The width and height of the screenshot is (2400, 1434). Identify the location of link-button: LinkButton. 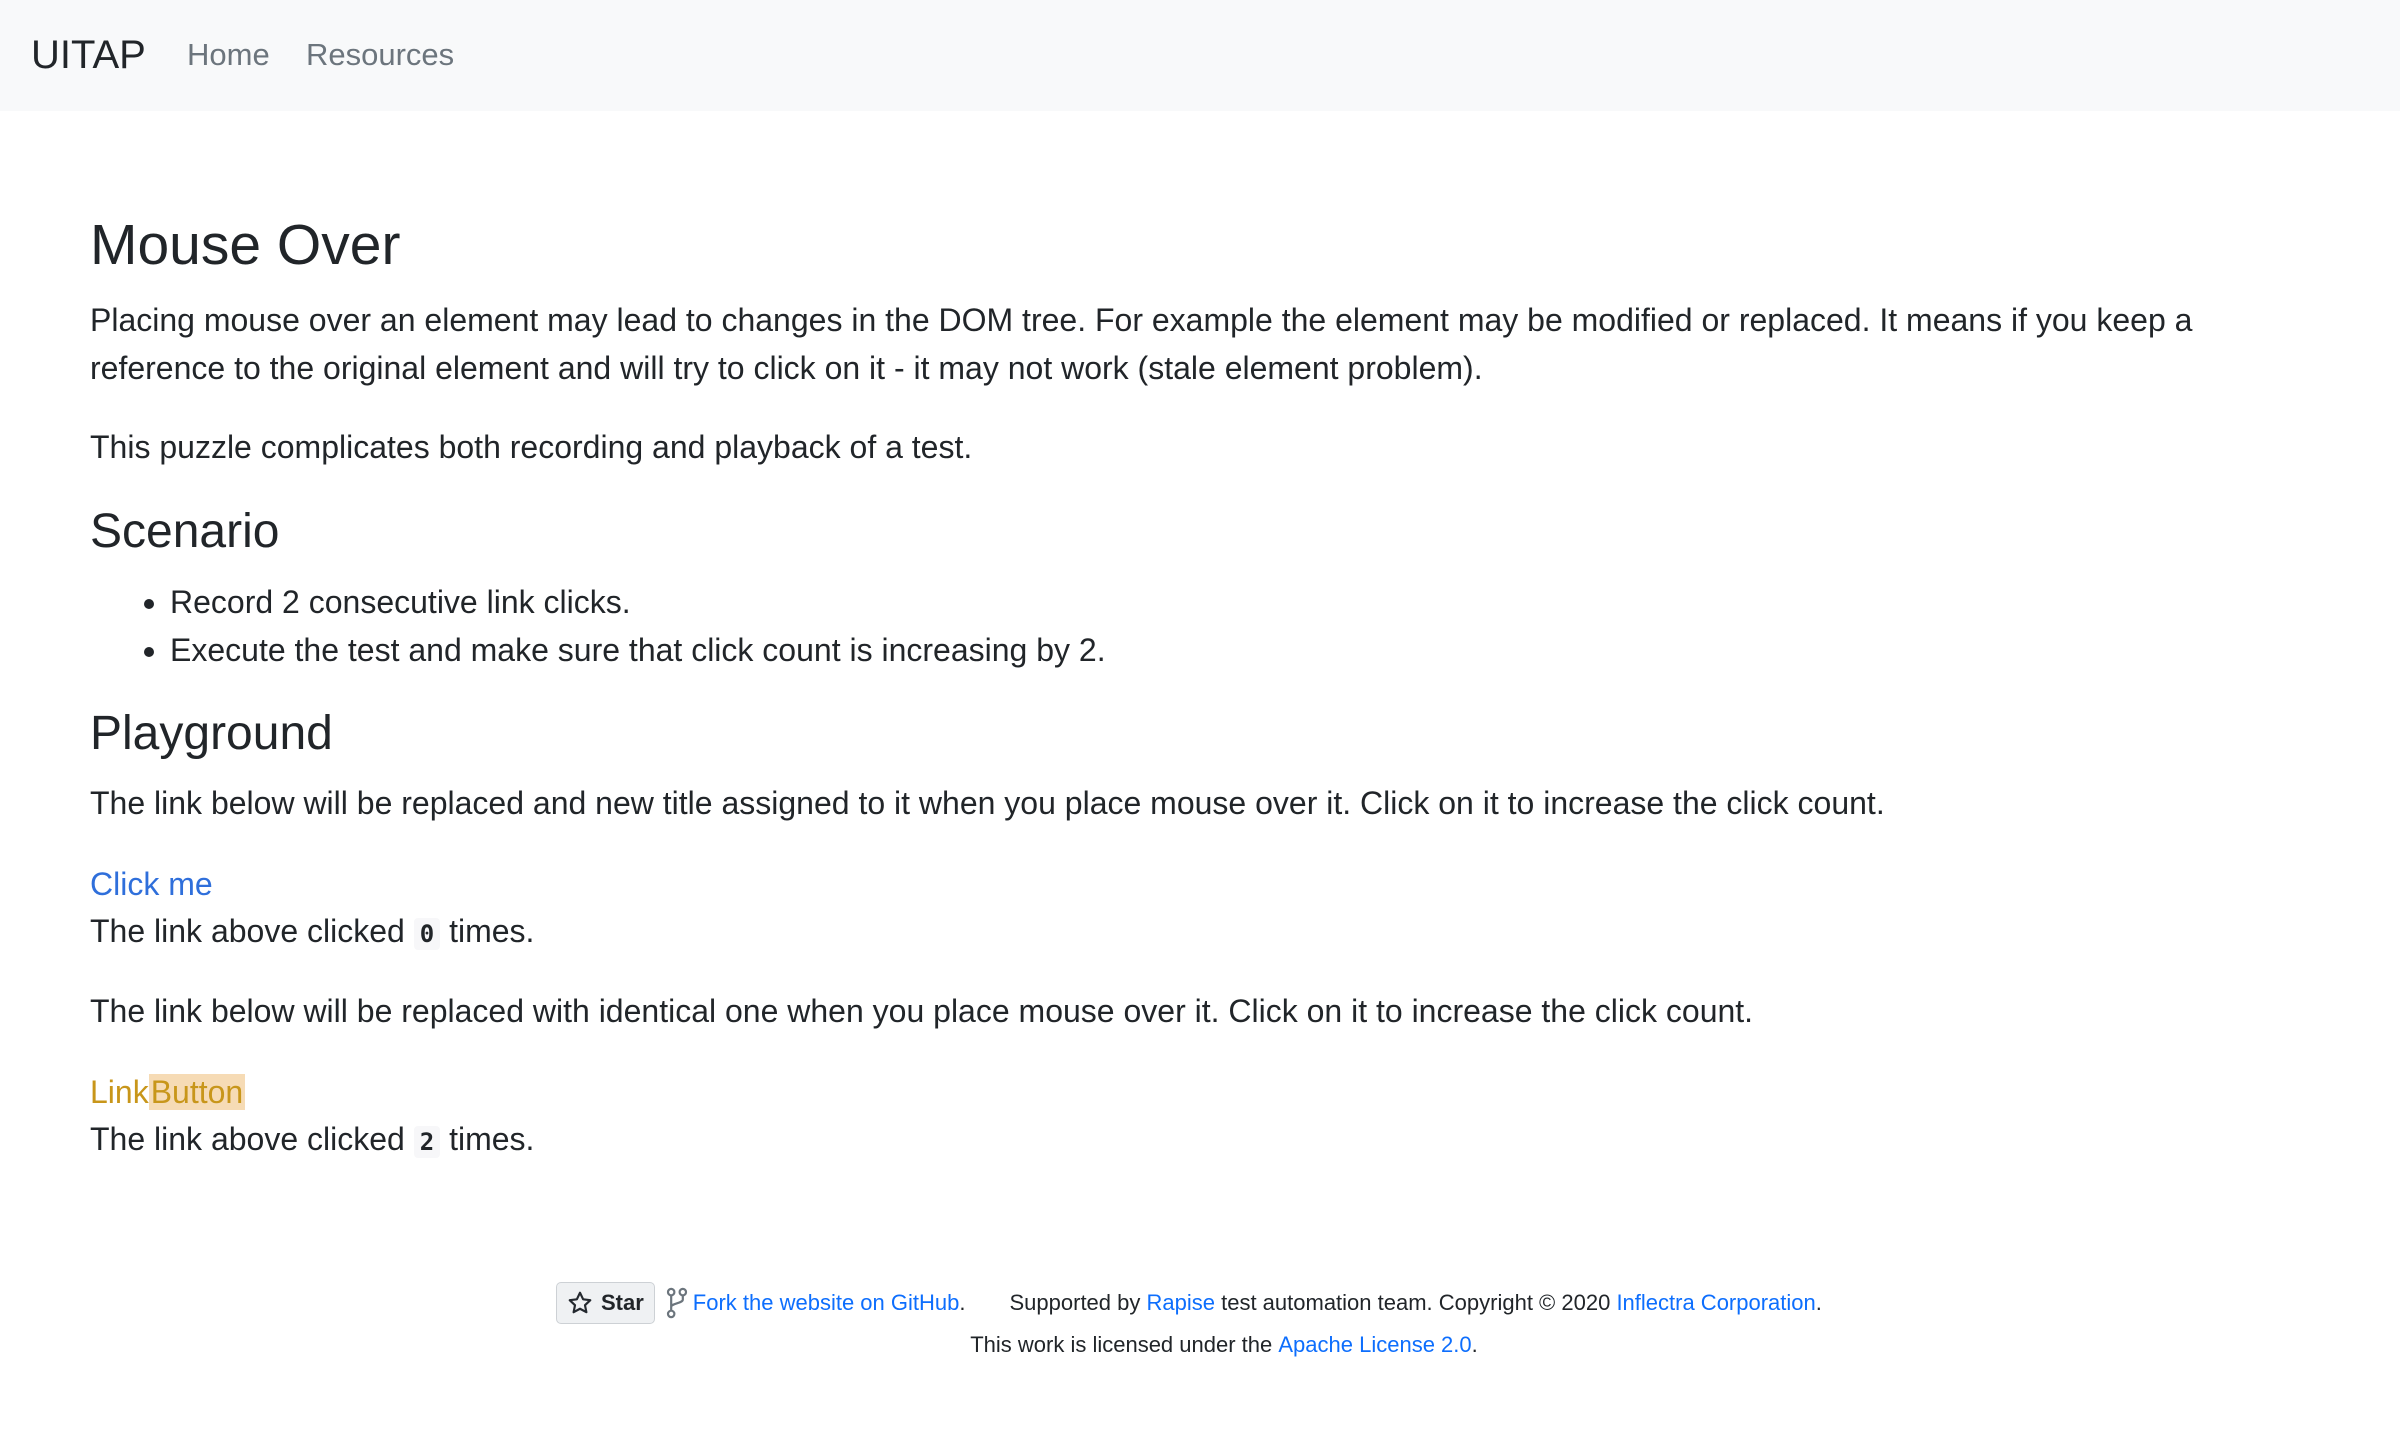
(168, 1092).